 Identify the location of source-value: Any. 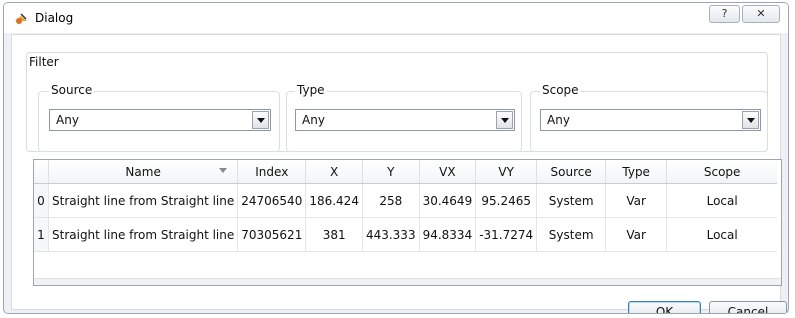
(67, 120).